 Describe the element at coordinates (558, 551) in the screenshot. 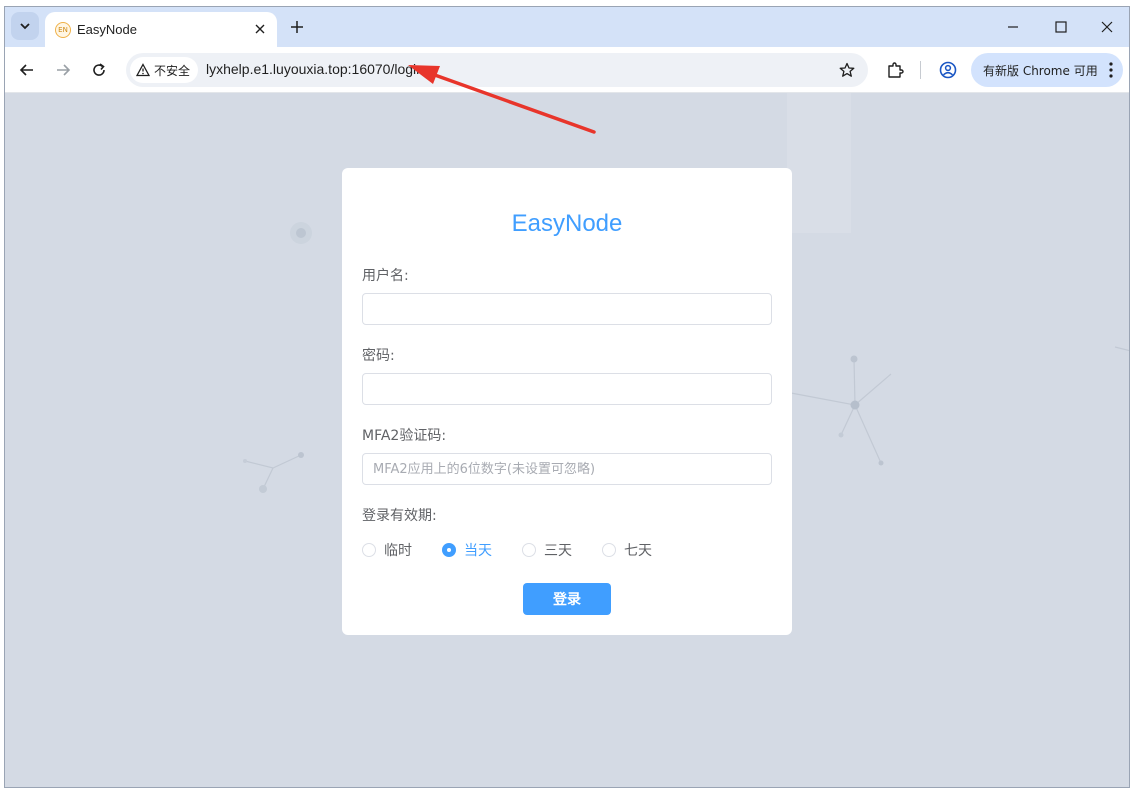

I see `radio-label: 三天` at that location.